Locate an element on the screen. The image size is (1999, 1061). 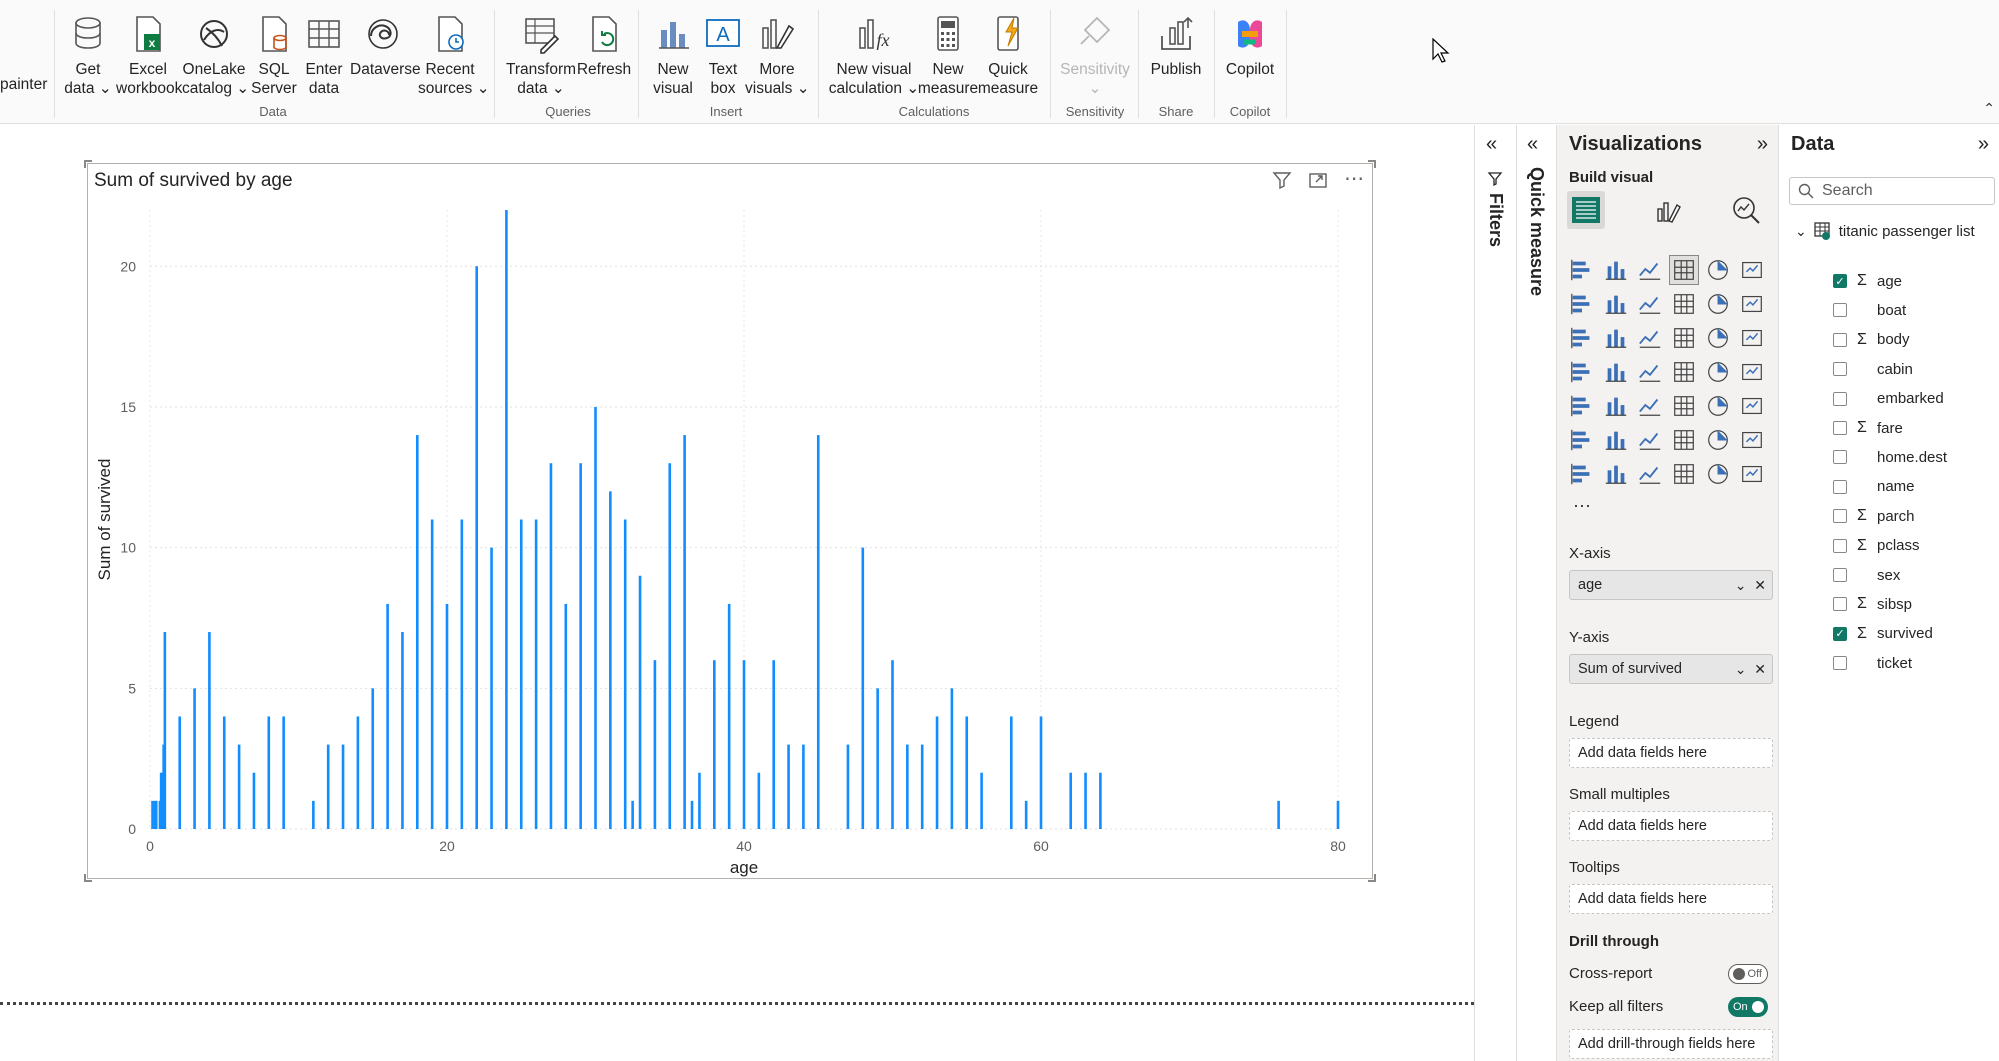
new-visual-calculation-button: fx New visual calculation ⌄ is located at coordinates (874, 56).